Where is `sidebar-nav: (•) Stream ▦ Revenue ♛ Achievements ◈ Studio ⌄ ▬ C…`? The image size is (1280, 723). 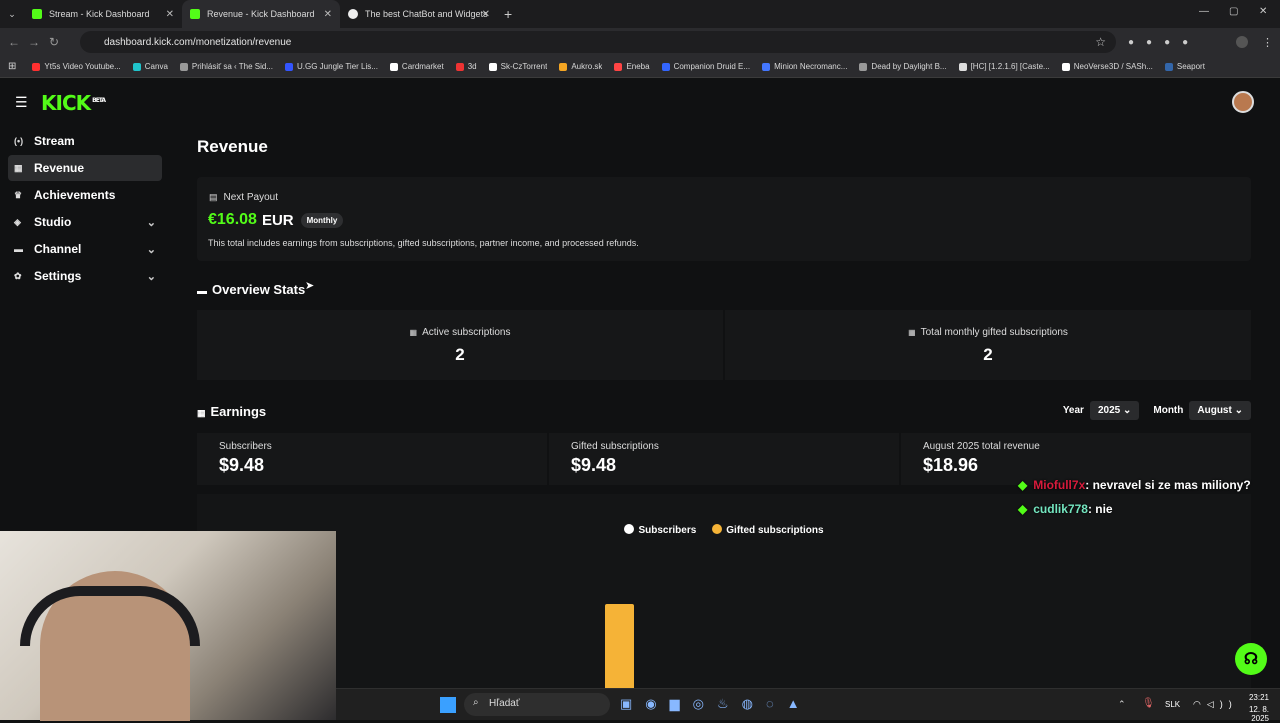 sidebar-nav: (•) Stream ▦ Revenue ♛ Achievements ◈ Studio ⌄ ▬ C… is located at coordinates (85, 209).